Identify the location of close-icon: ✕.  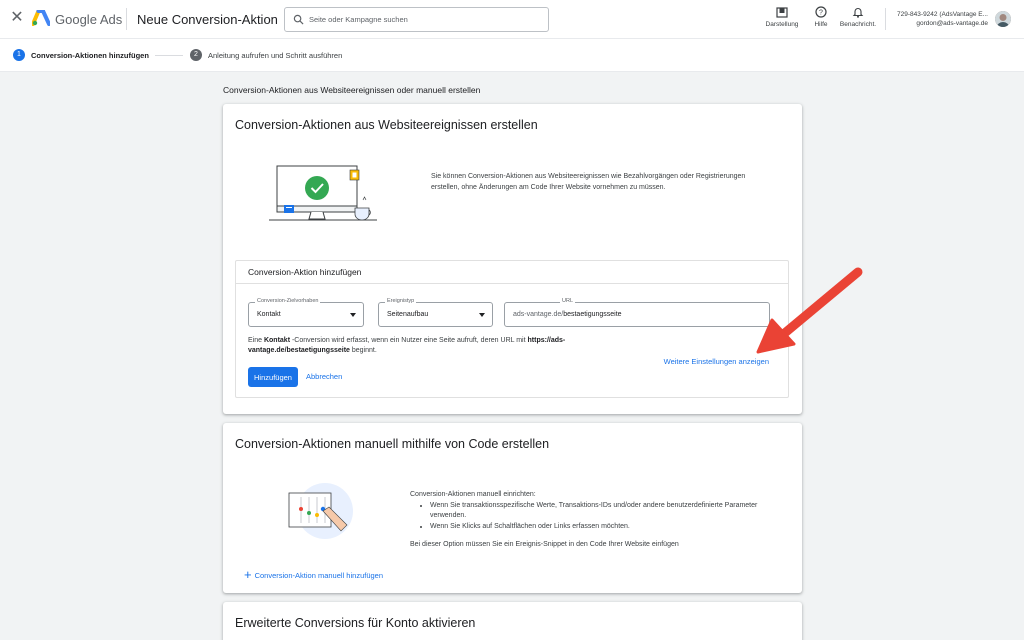
(17, 18).